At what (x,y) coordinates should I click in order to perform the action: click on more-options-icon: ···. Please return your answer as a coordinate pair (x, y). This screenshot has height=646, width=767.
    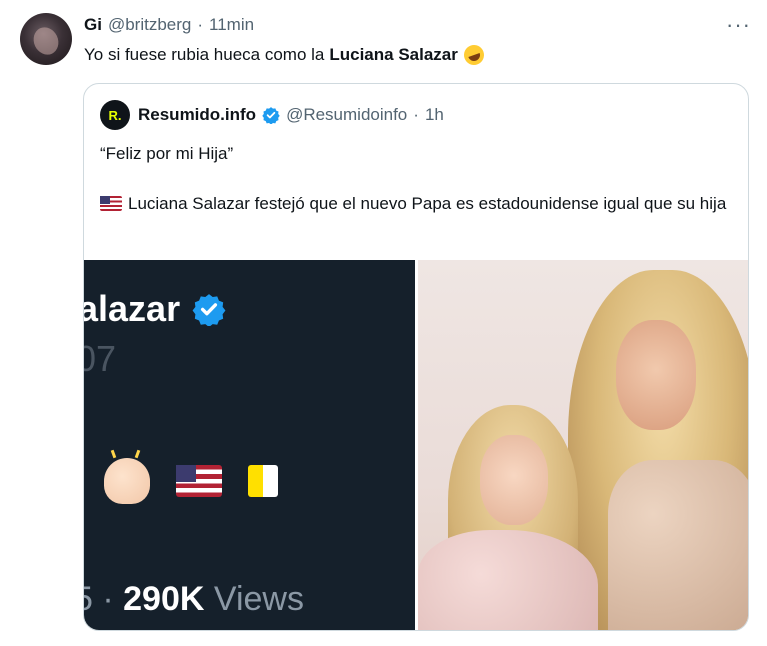
    Looking at the image, I should click on (738, 25).